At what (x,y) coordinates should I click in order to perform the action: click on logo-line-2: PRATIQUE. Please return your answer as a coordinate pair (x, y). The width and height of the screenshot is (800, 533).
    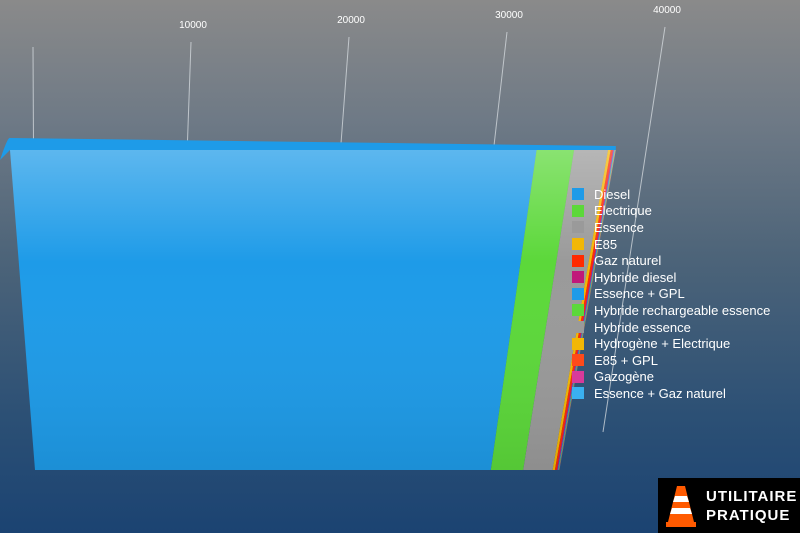
    Looking at the image, I should click on (748, 515).